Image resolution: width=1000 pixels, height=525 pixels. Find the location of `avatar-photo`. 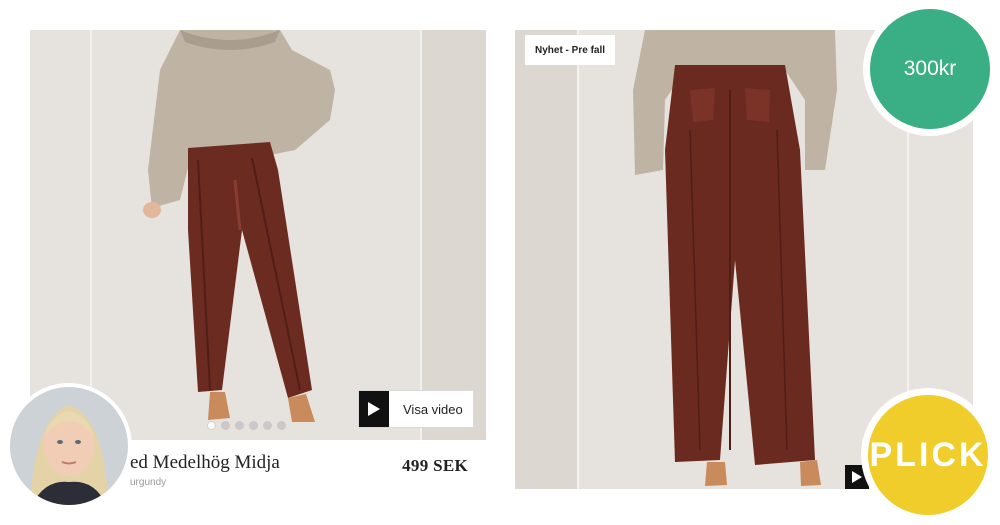

avatar-photo is located at coordinates (69, 446).